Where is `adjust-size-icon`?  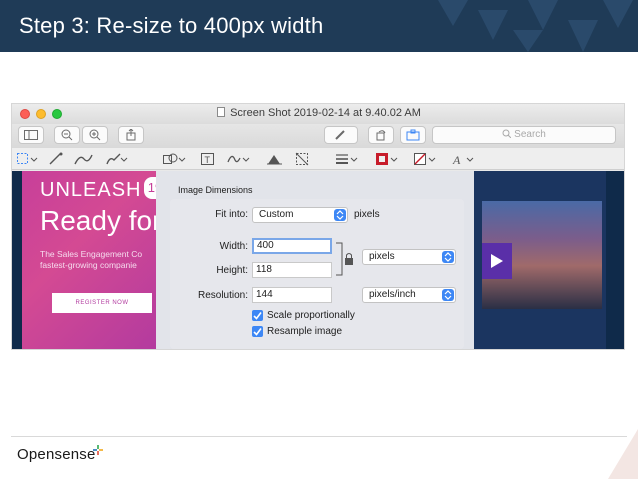 adjust-size-icon is located at coordinates (304, 159).